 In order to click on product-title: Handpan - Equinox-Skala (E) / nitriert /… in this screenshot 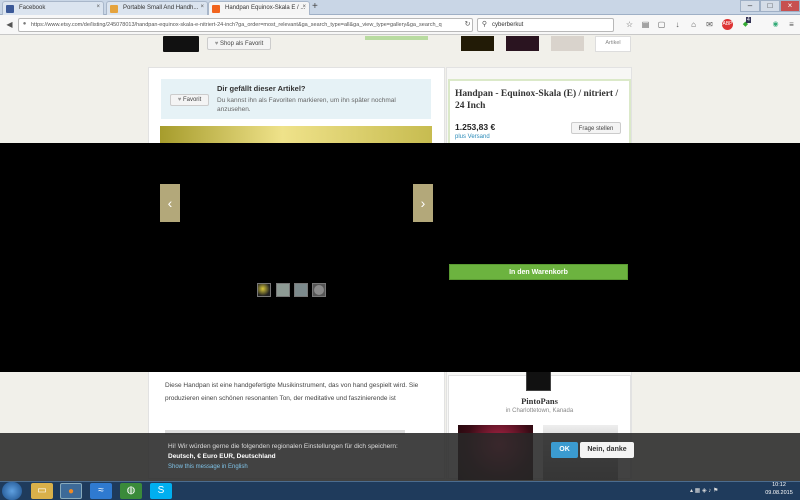, I will do `click(537, 100)`.